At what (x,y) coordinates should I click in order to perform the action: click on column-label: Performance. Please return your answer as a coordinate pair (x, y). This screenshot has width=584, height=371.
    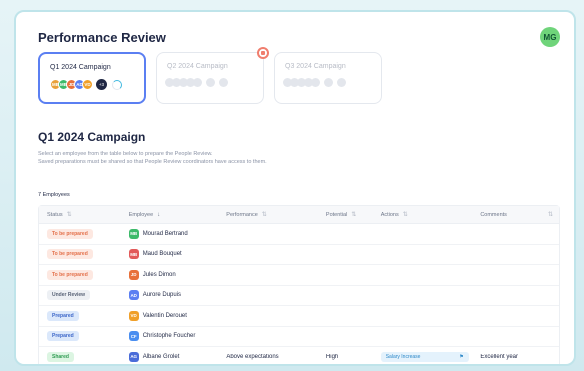
    Looking at the image, I should click on (242, 214).